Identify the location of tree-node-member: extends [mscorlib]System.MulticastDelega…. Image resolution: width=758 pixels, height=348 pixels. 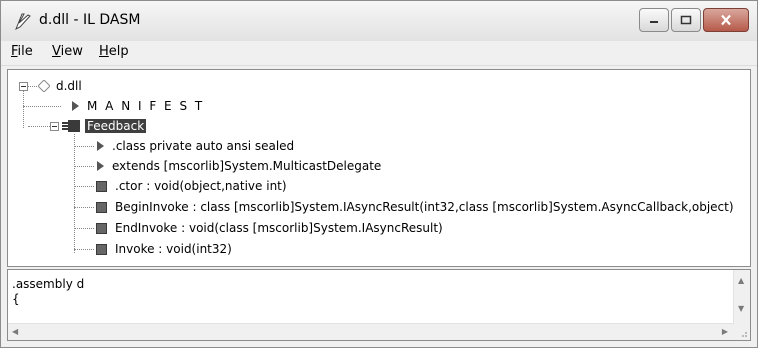
(239, 166).